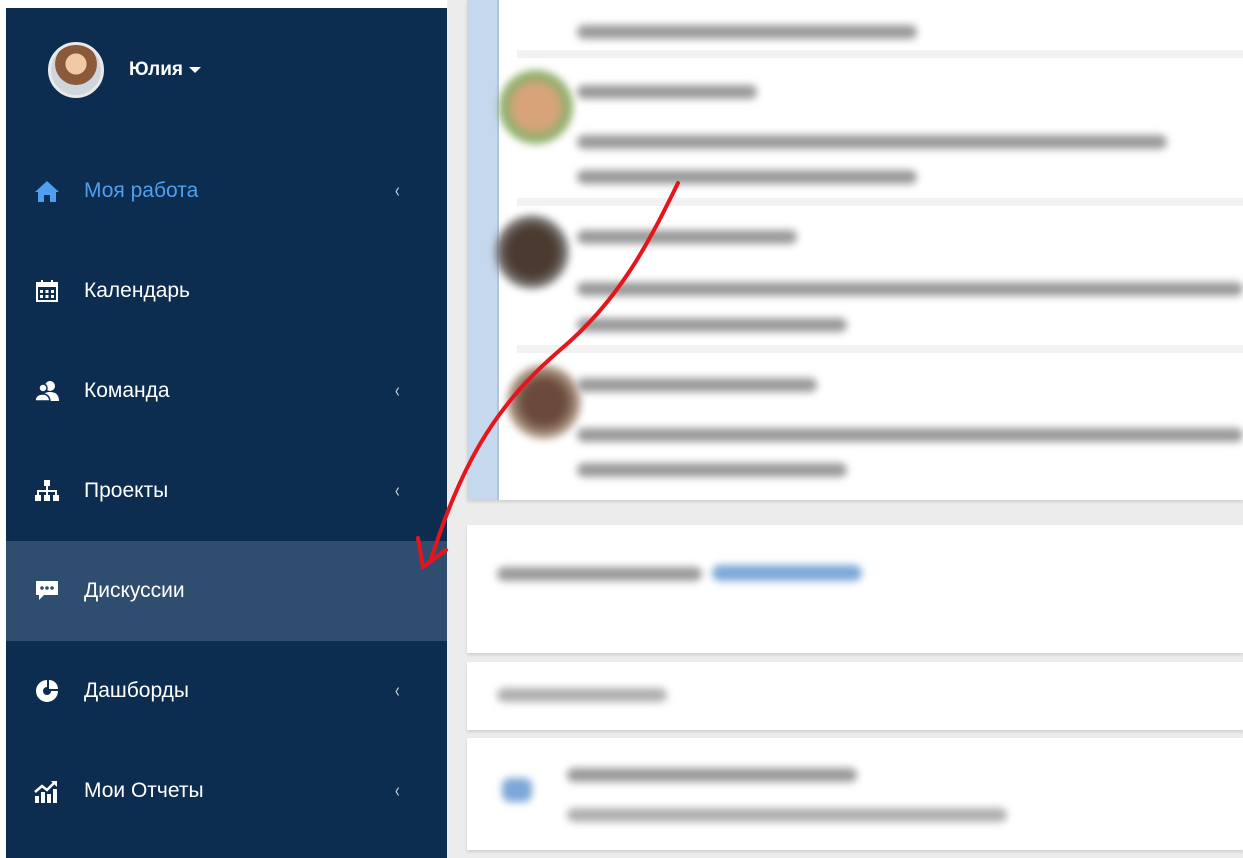  Describe the element at coordinates (134, 590) in the screenshot. I see `sidebar-item-label: Дискуссии` at that location.